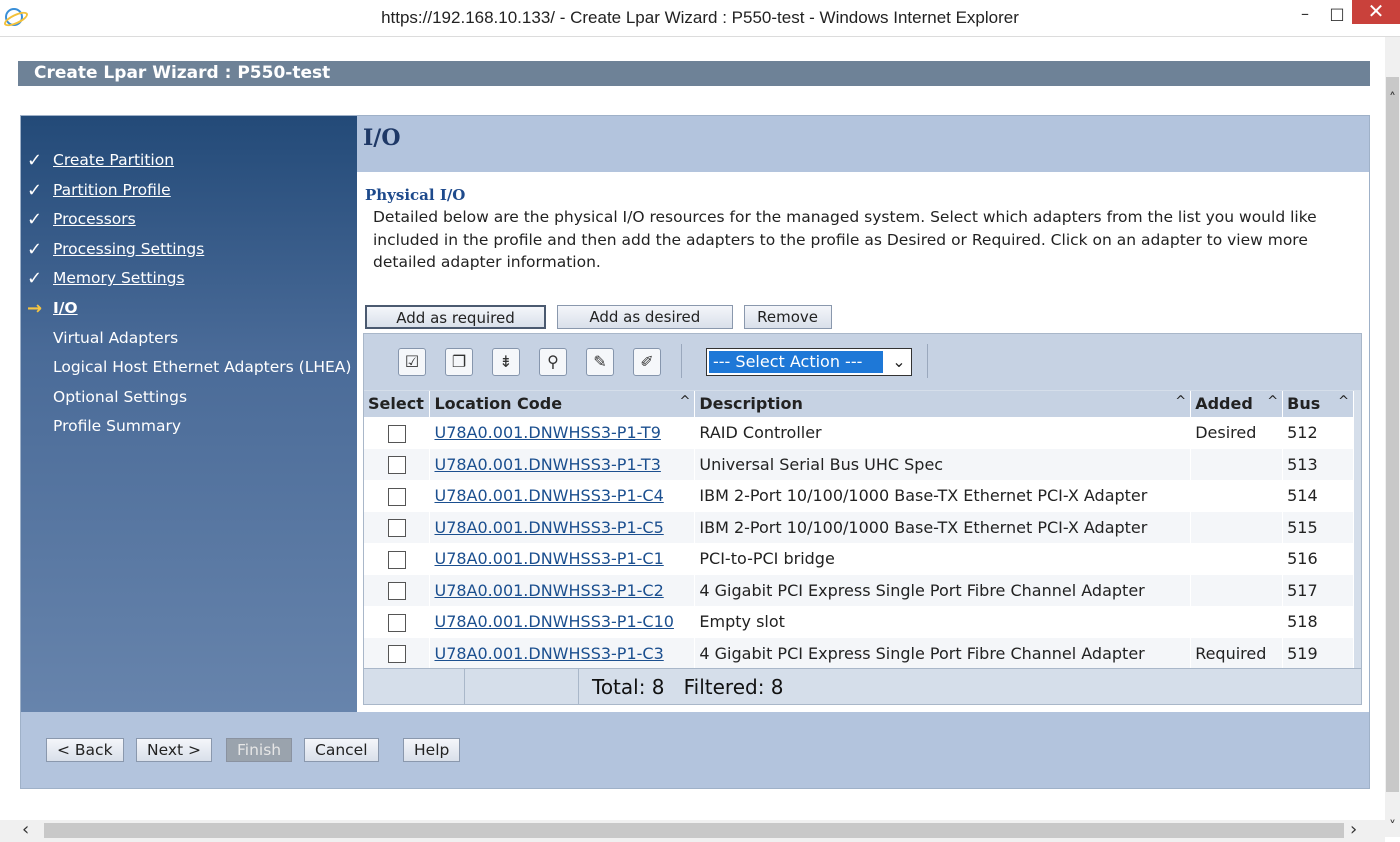  Describe the element at coordinates (647, 362) in the screenshot. I see `clear-all-sorts-icon: ✐` at that location.